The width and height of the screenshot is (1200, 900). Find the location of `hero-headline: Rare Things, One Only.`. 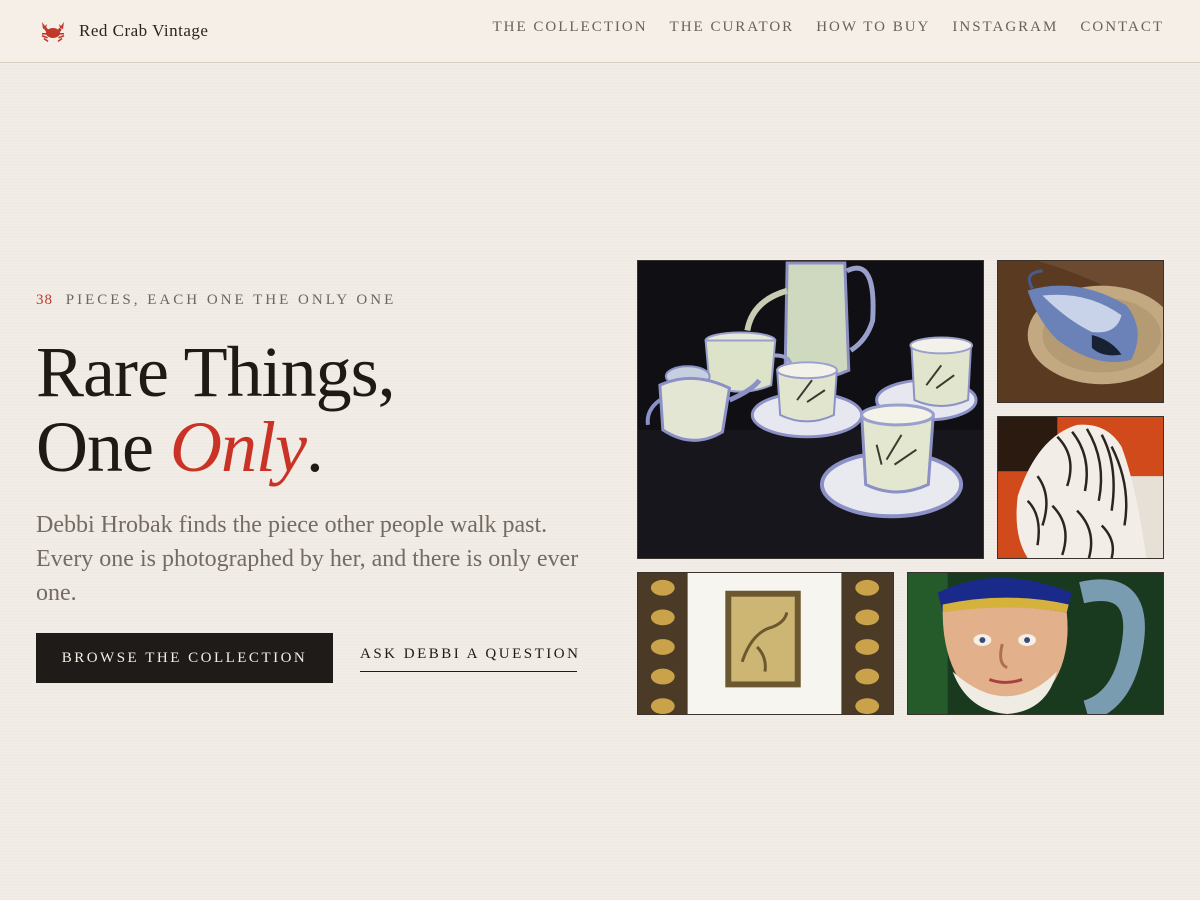

hero-headline: Rare Things, One Only. is located at coordinates (216, 409).